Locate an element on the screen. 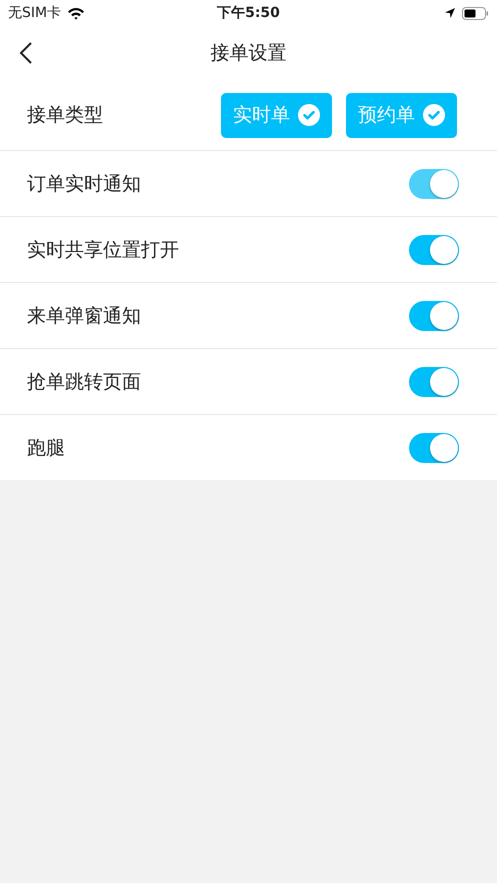 This screenshot has height=883, width=497. order-type-option: 预约单 is located at coordinates (401, 115).